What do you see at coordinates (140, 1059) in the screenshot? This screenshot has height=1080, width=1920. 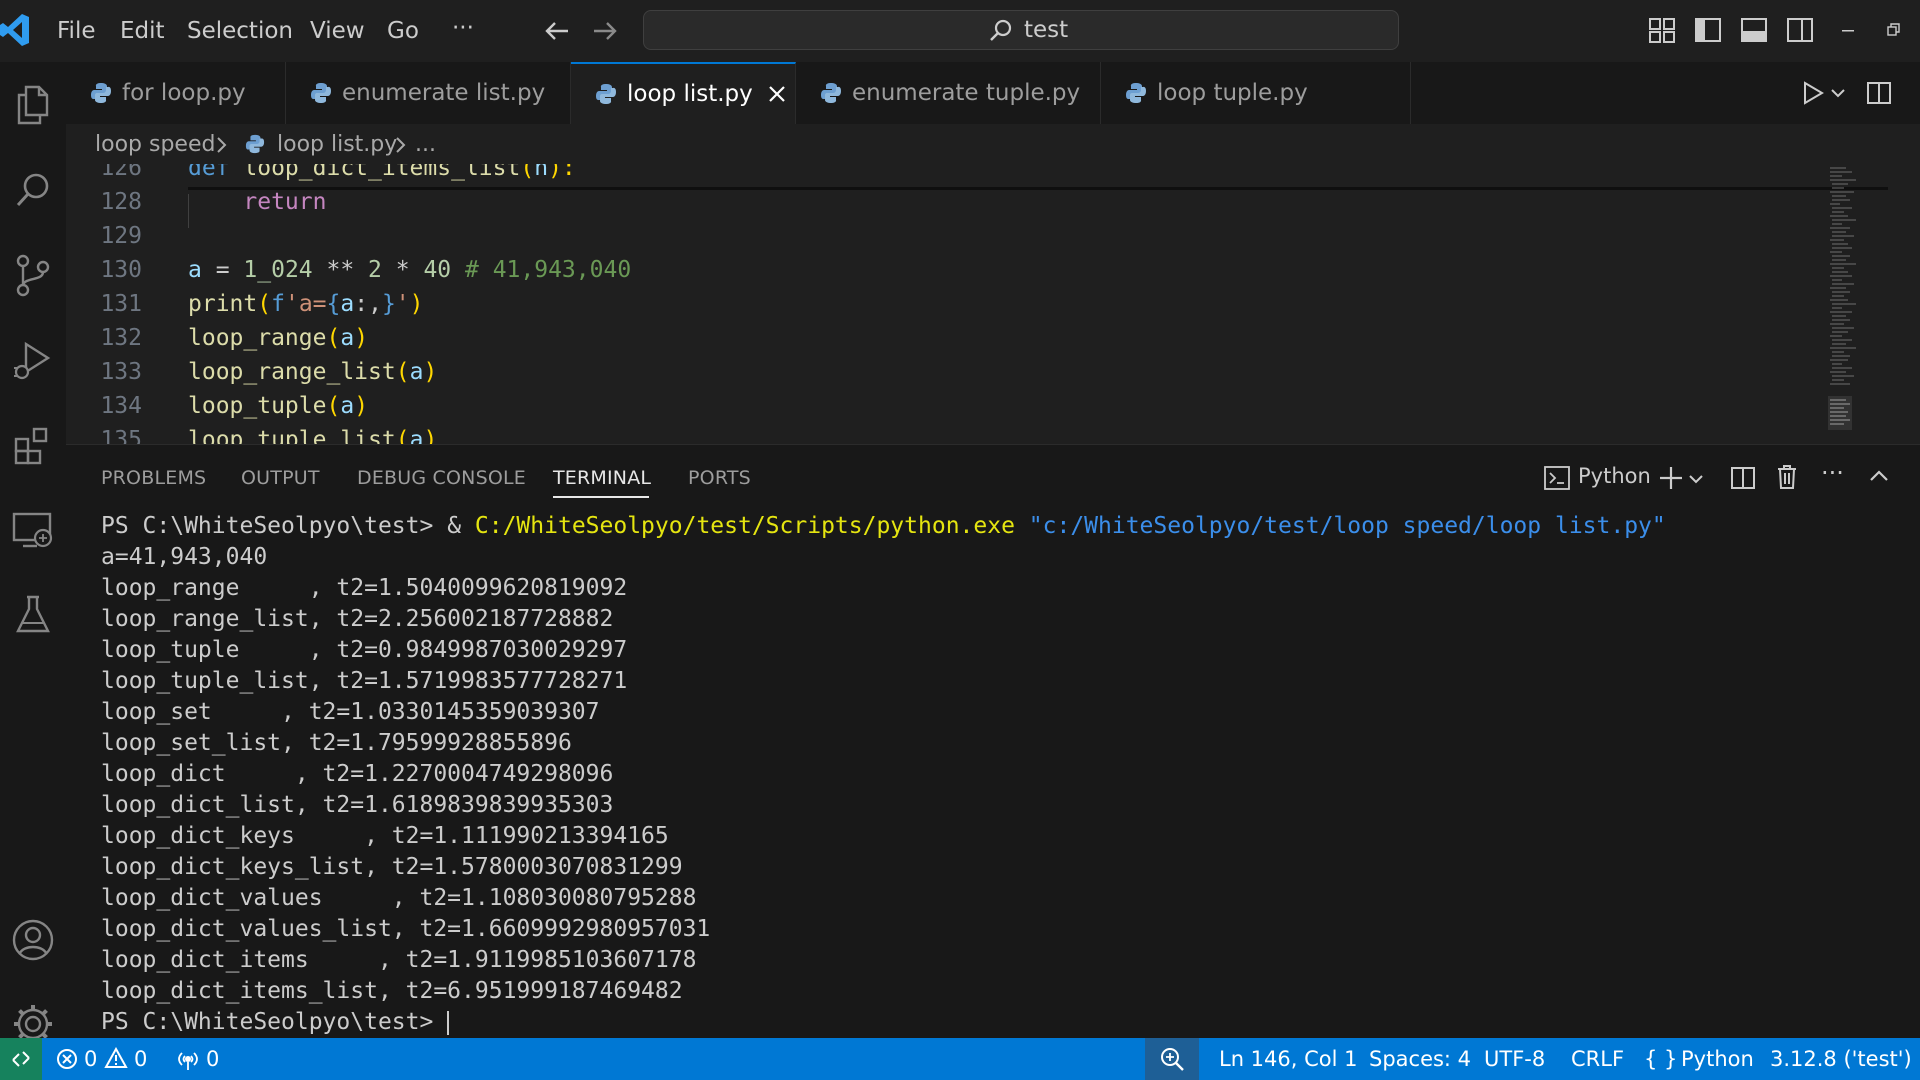 I see `warning-count: 0` at bounding box center [140, 1059].